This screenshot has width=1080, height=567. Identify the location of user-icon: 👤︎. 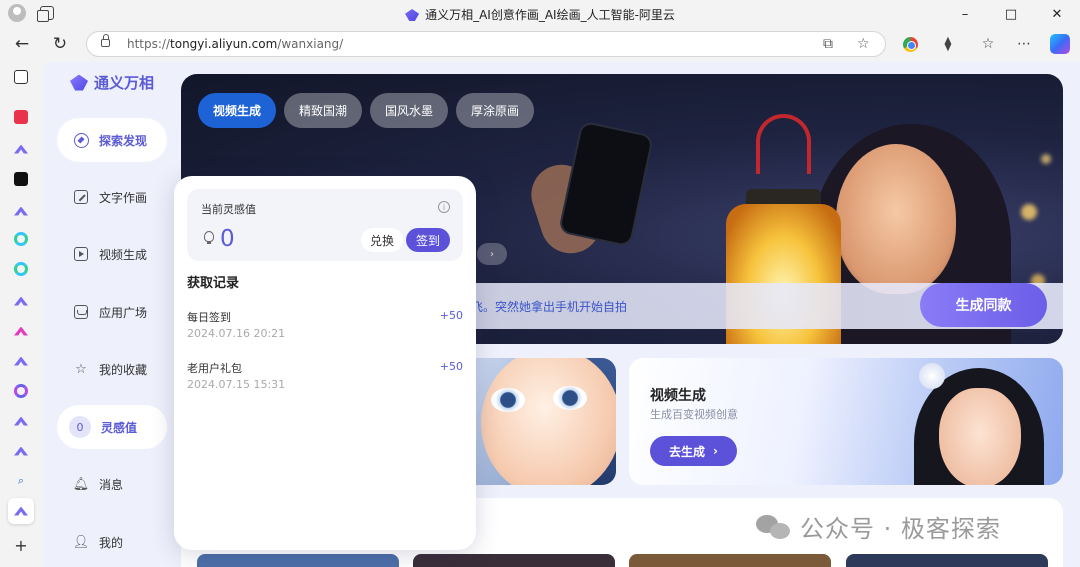
(81, 542).